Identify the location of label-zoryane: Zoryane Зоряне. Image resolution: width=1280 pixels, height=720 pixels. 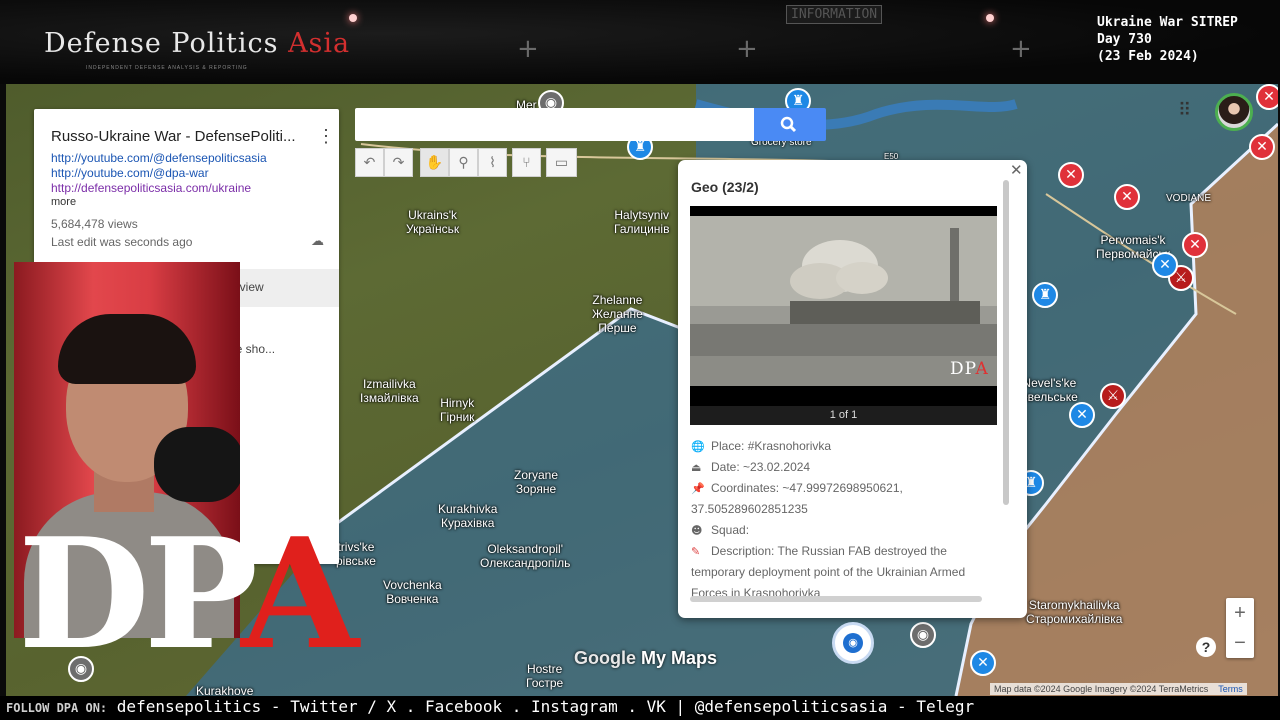
(536, 482).